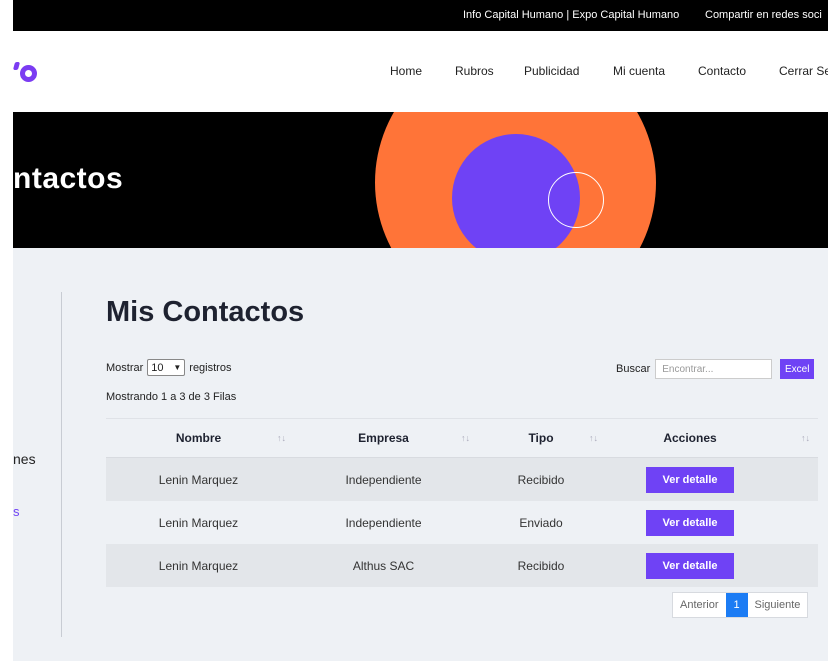 This screenshot has width=828, height=661. I want to click on pagination: Anterior 1 Siguiente, so click(740, 605).